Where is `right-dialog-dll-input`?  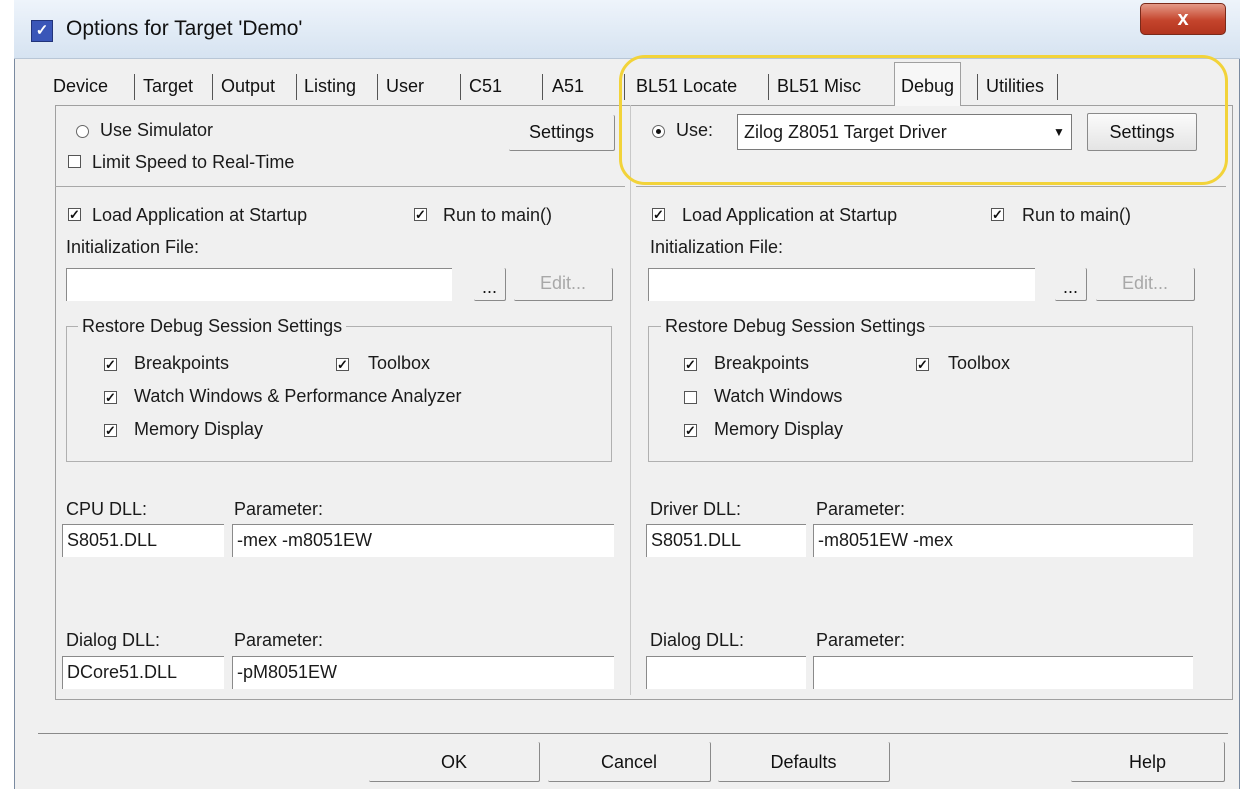 right-dialog-dll-input is located at coordinates (726, 672).